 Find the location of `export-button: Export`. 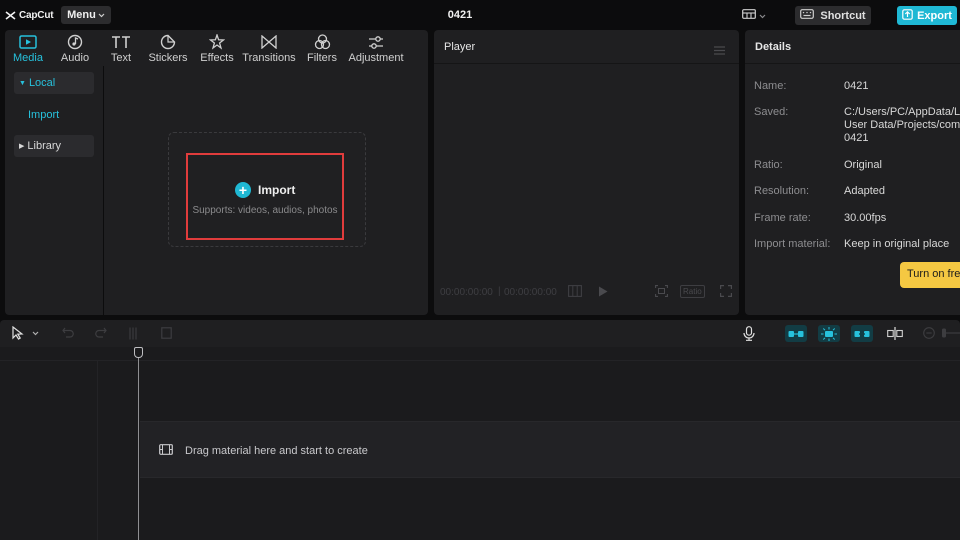

export-button: Export is located at coordinates (927, 15).